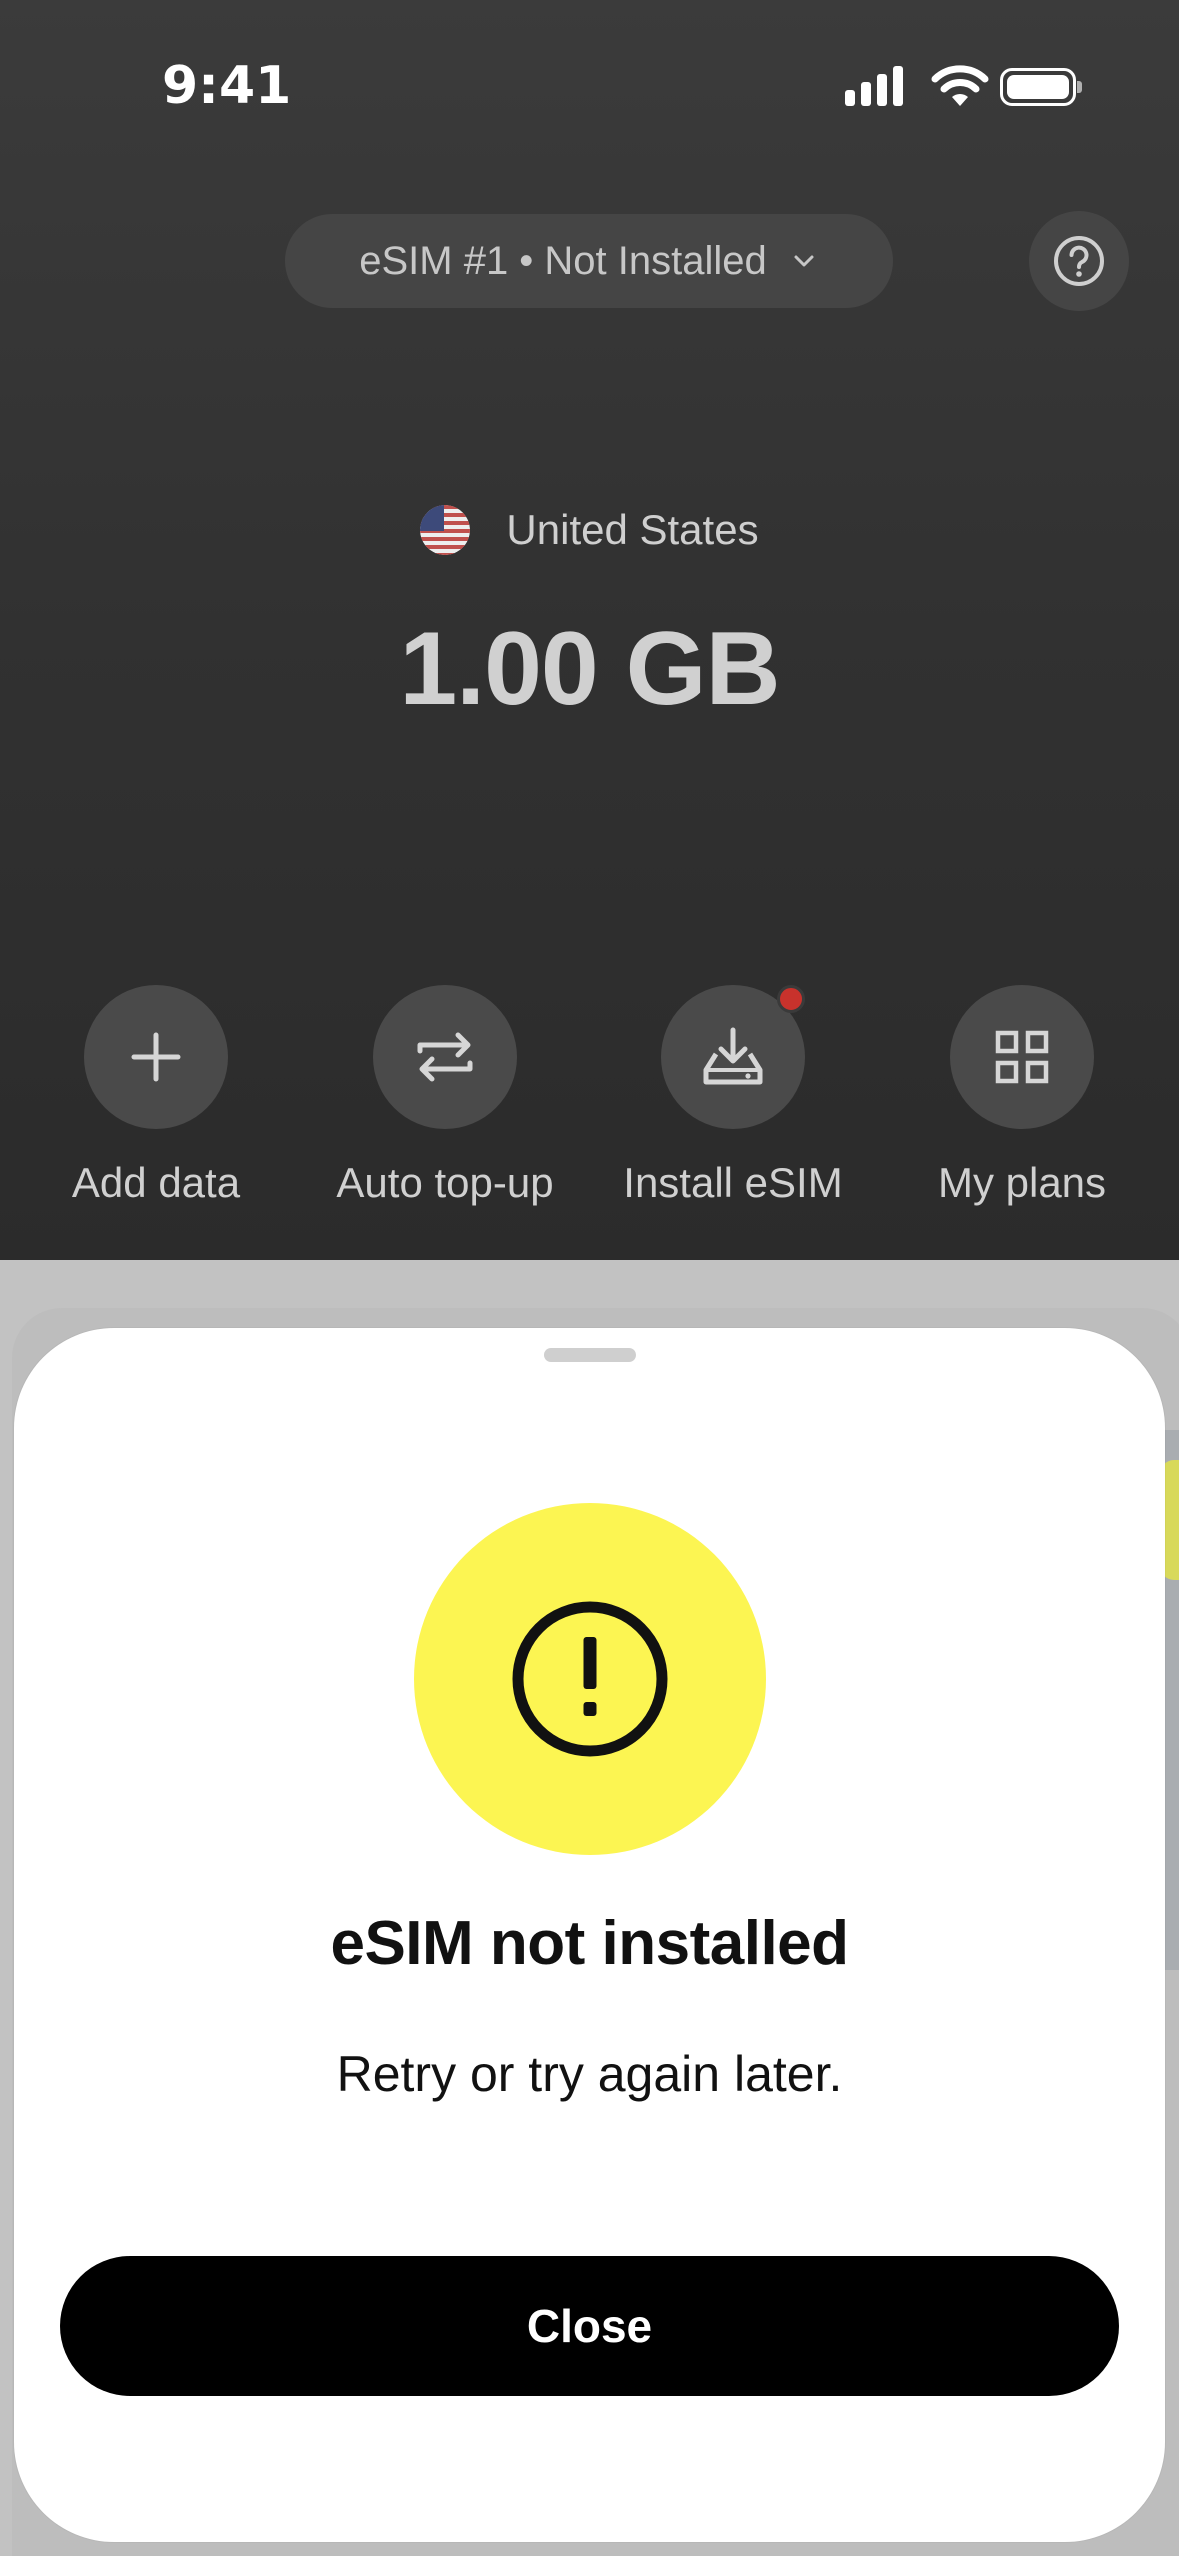 The height and width of the screenshot is (2556, 1179). I want to click on us-flag-icon, so click(445, 530).